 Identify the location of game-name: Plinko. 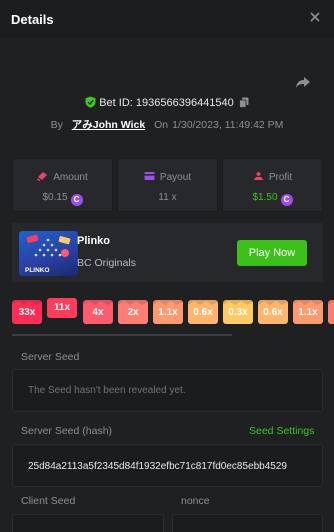
(94, 241).